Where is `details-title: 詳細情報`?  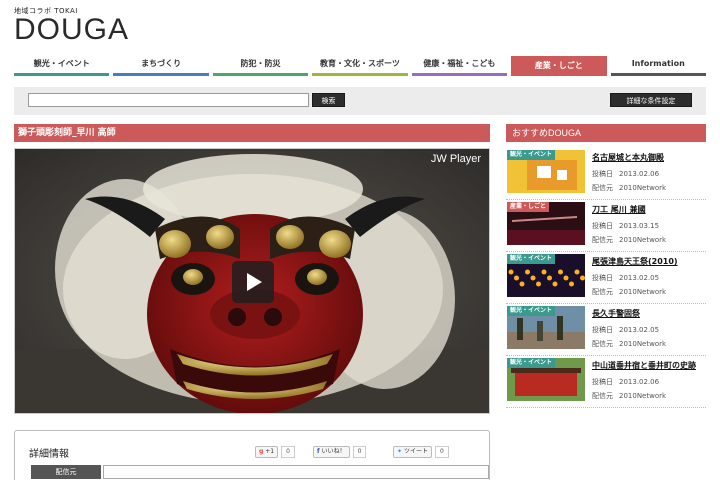 details-title: 詳細情報 is located at coordinates (49, 454).